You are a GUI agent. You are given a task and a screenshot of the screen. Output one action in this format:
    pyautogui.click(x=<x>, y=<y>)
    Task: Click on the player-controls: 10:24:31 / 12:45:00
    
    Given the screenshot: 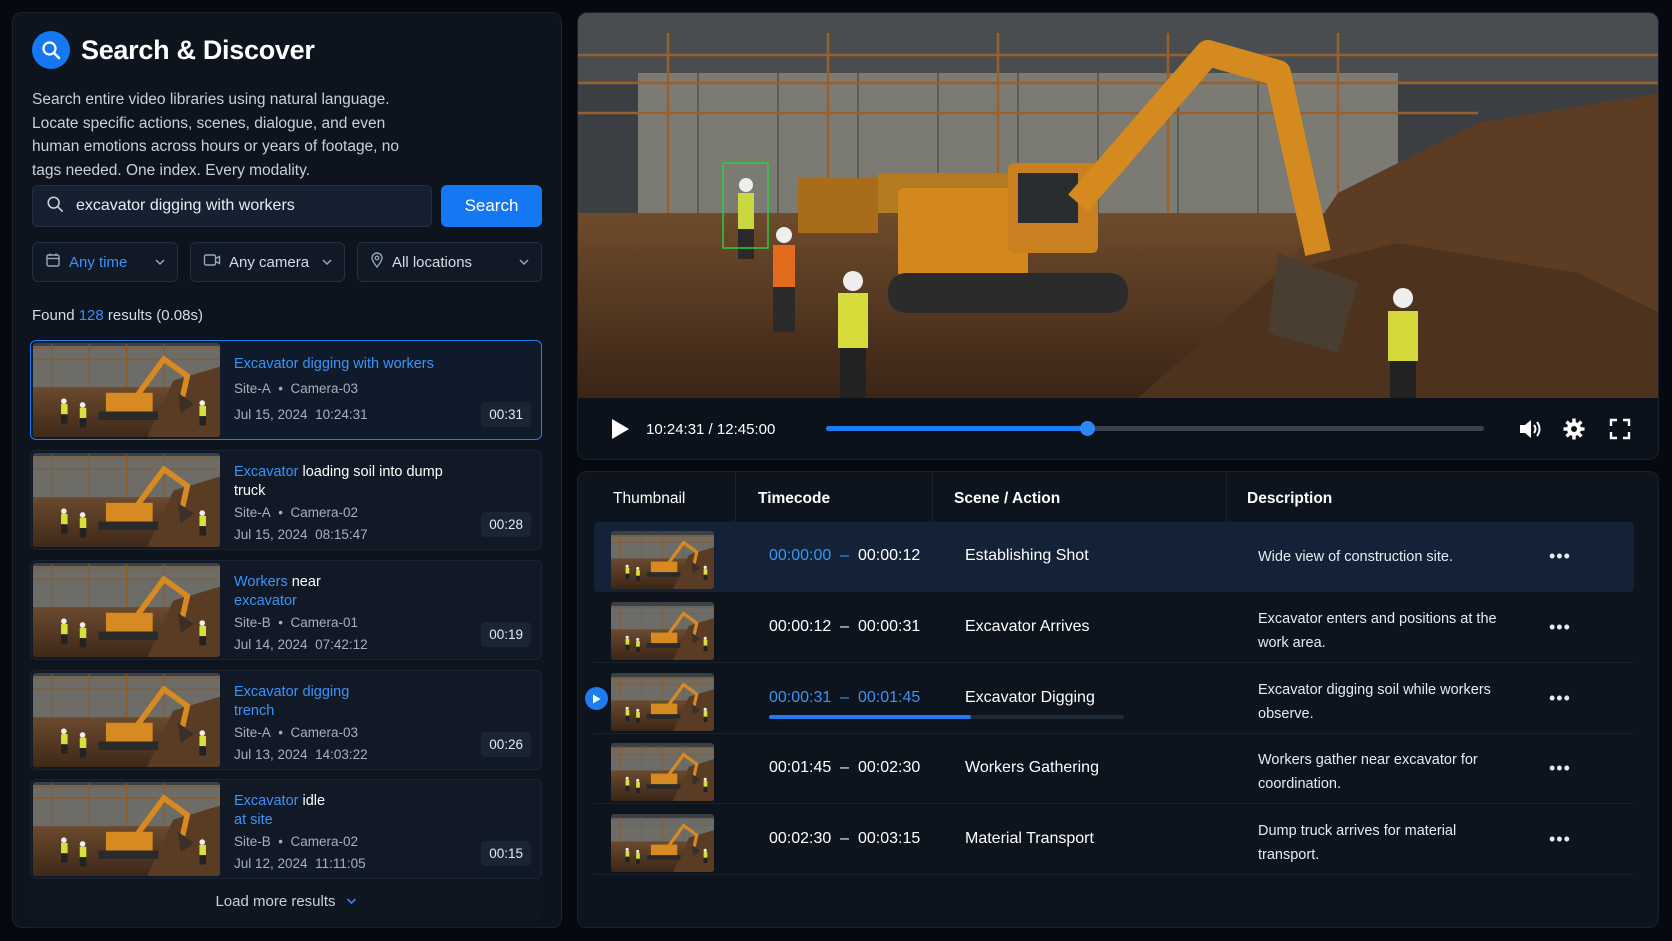 What is the action you would take?
    pyautogui.click(x=1118, y=428)
    